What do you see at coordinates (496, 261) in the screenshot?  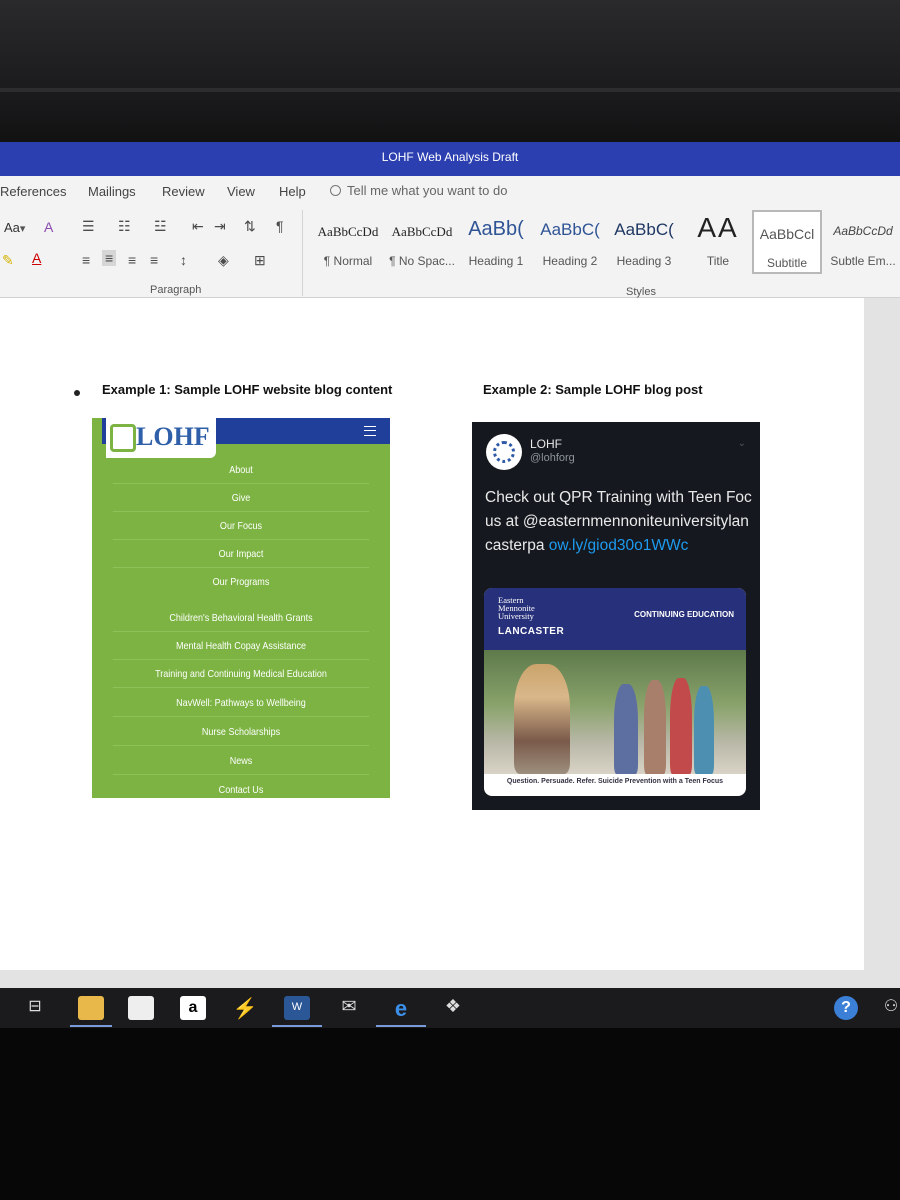 I see `style-name: Heading 1` at bounding box center [496, 261].